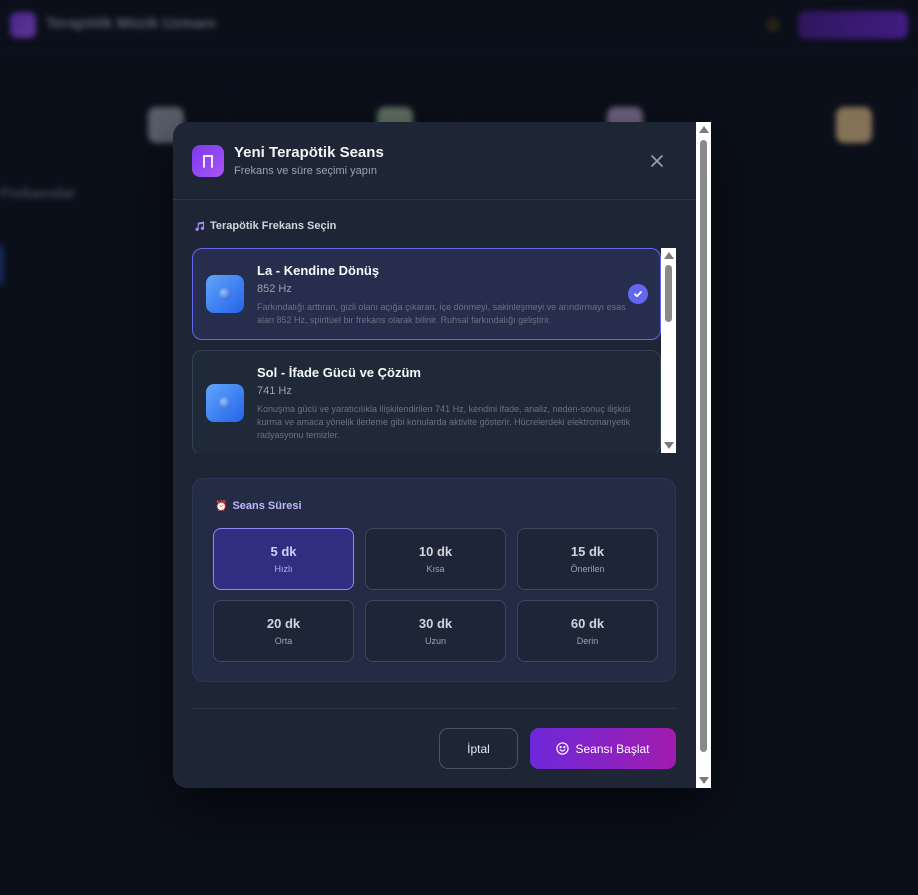  I want to click on duration-label: Kısa, so click(435, 569).